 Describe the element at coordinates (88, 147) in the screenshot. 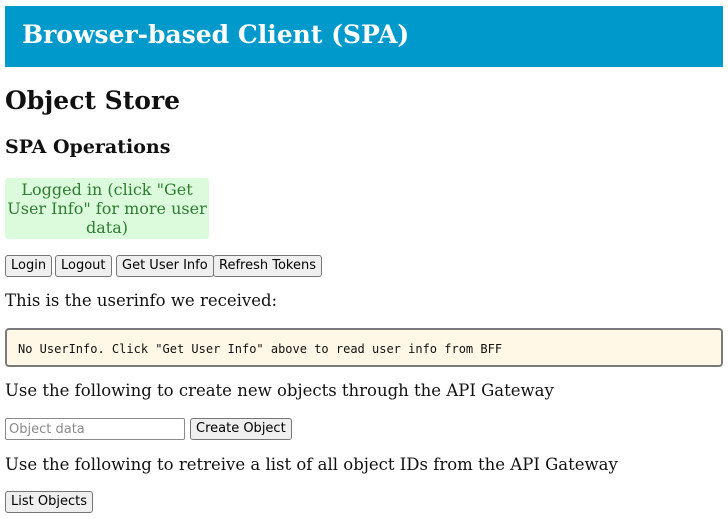

I see `section-title: SPA Operations` at that location.